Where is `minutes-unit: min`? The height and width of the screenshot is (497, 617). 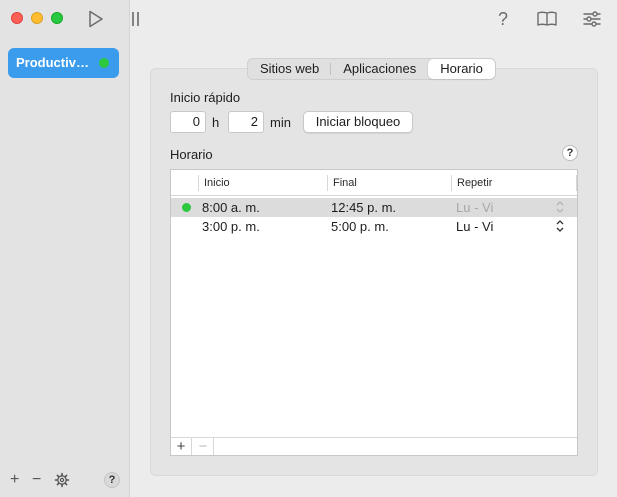 minutes-unit: min is located at coordinates (280, 122).